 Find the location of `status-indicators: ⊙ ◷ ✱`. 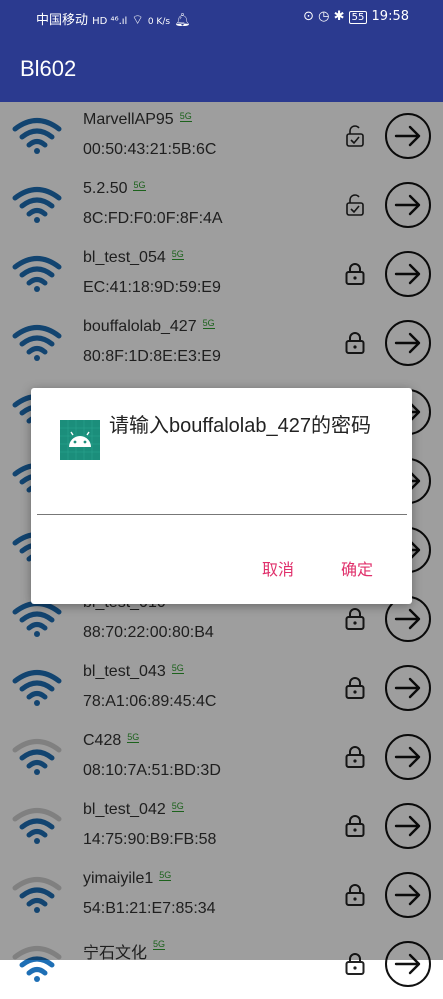

status-indicators: ⊙ ◷ ✱ is located at coordinates (324, 16).